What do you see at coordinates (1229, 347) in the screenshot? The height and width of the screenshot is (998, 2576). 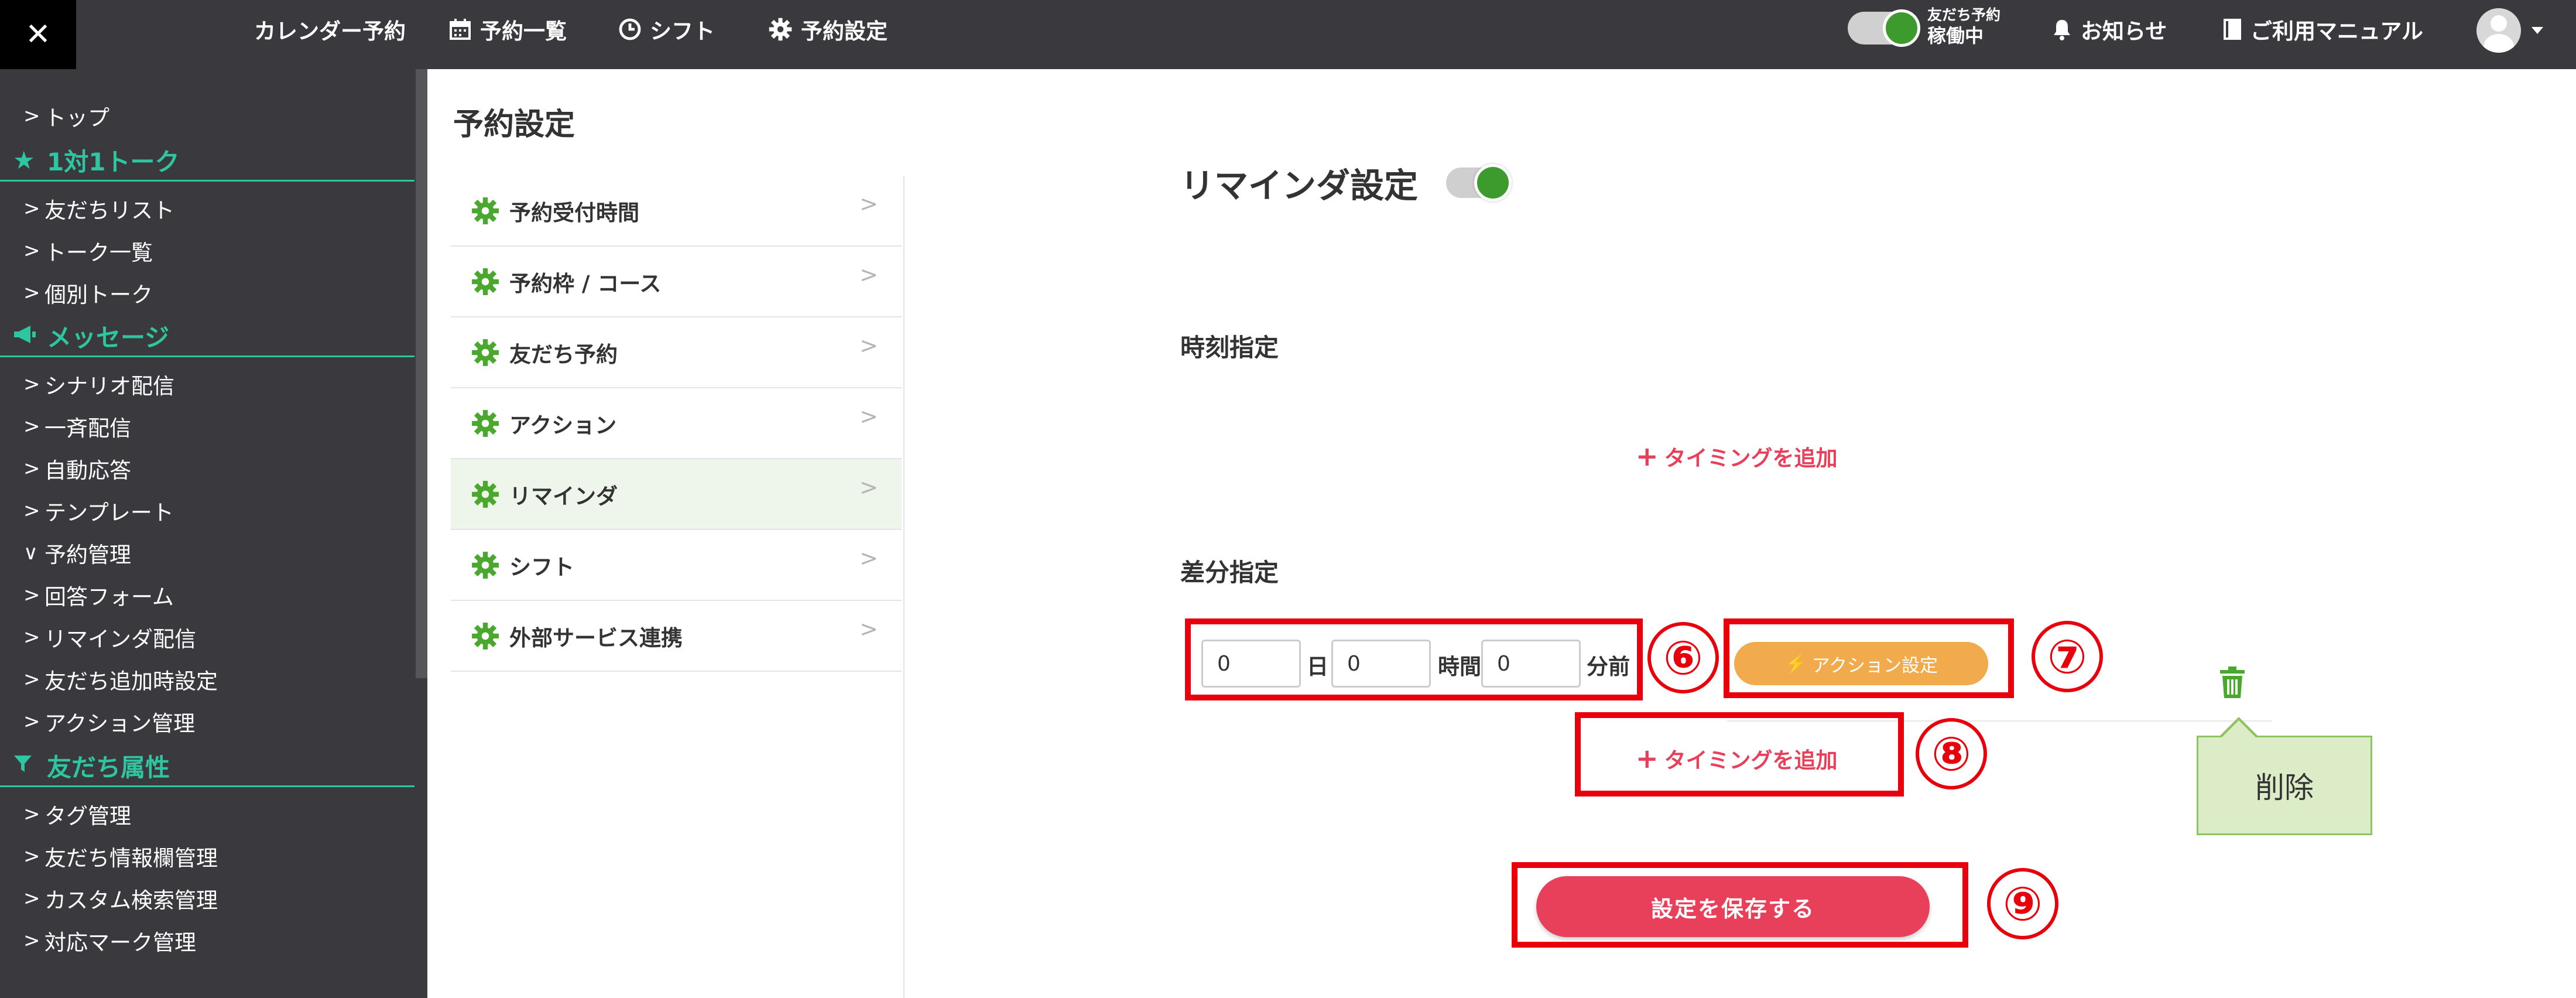 I see `time-specified-label: 時刻指定` at bounding box center [1229, 347].